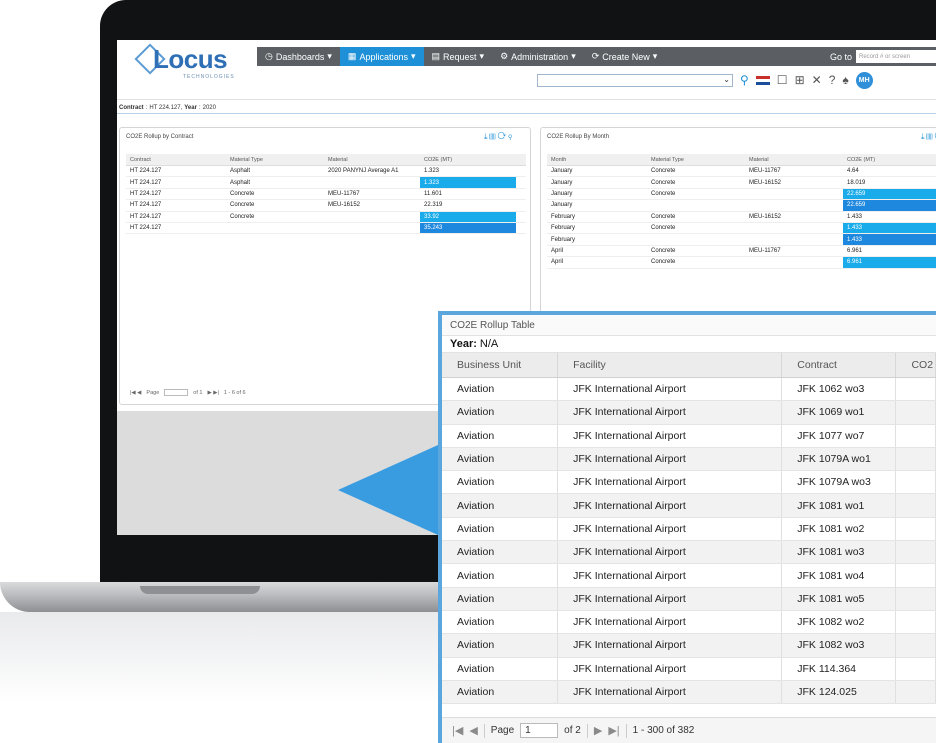 The width and height of the screenshot is (936, 743). I want to click on col-facility: Facility, so click(670, 365).